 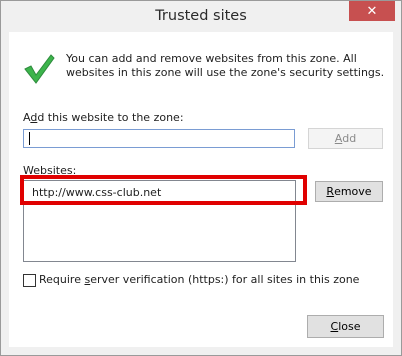 What do you see at coordinates (110, 117) in the screenshot?
I see `add-label-rest: d this website to the zone:` at bounding box center [110, 117].